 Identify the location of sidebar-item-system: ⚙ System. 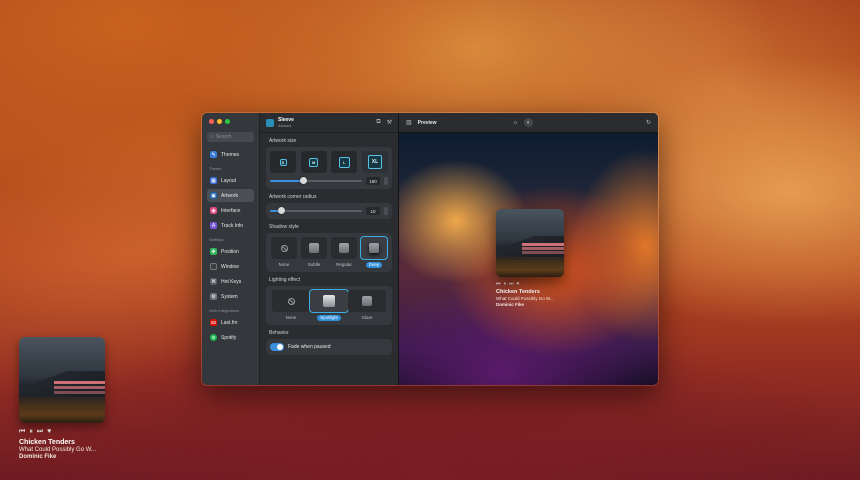
(230, 296).